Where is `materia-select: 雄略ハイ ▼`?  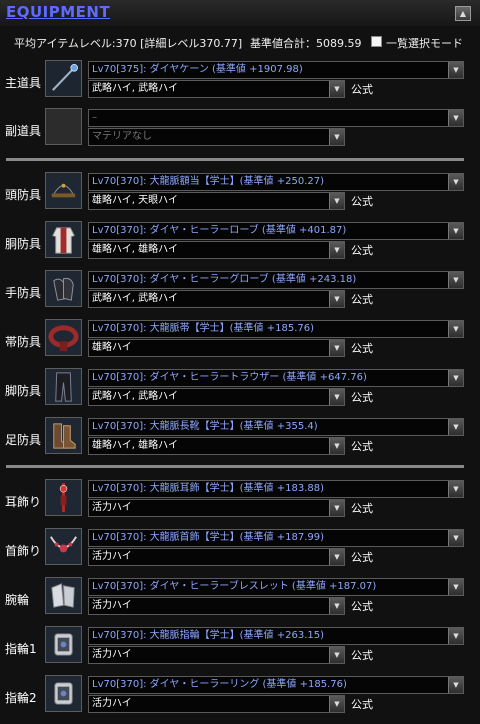 materia-select: 雄略ハイ ▼ is located at coordinates (216, 348).